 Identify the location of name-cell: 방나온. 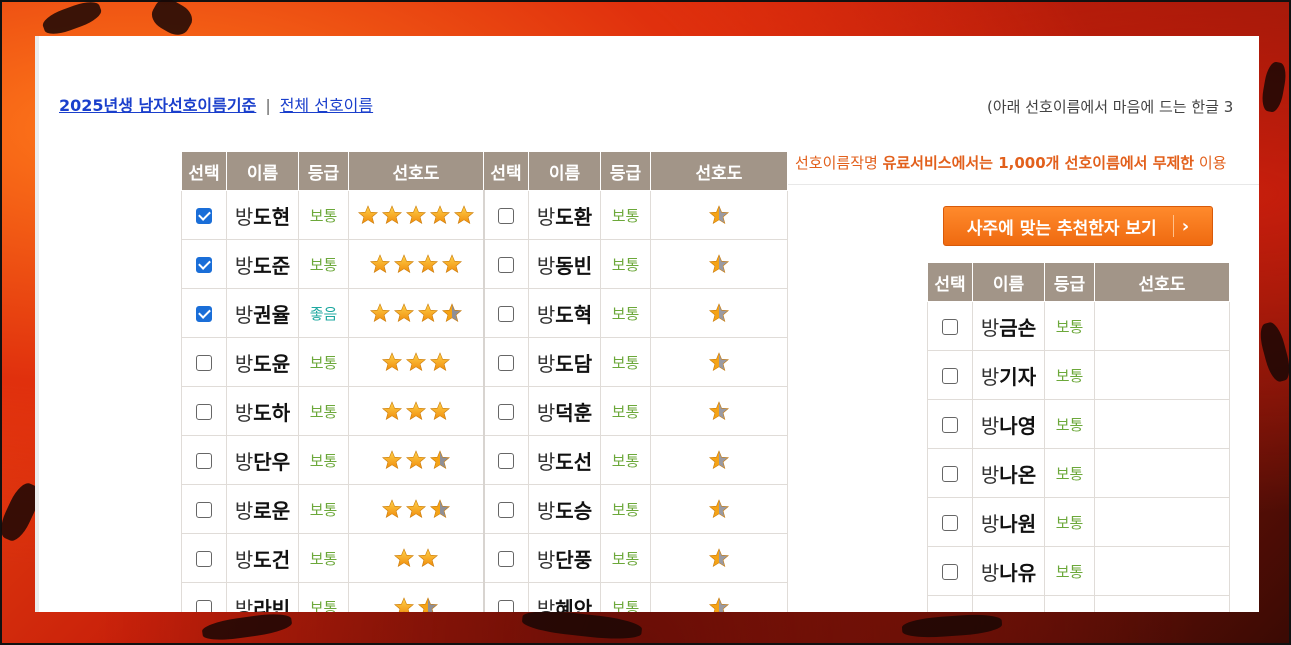
(1008, 473).